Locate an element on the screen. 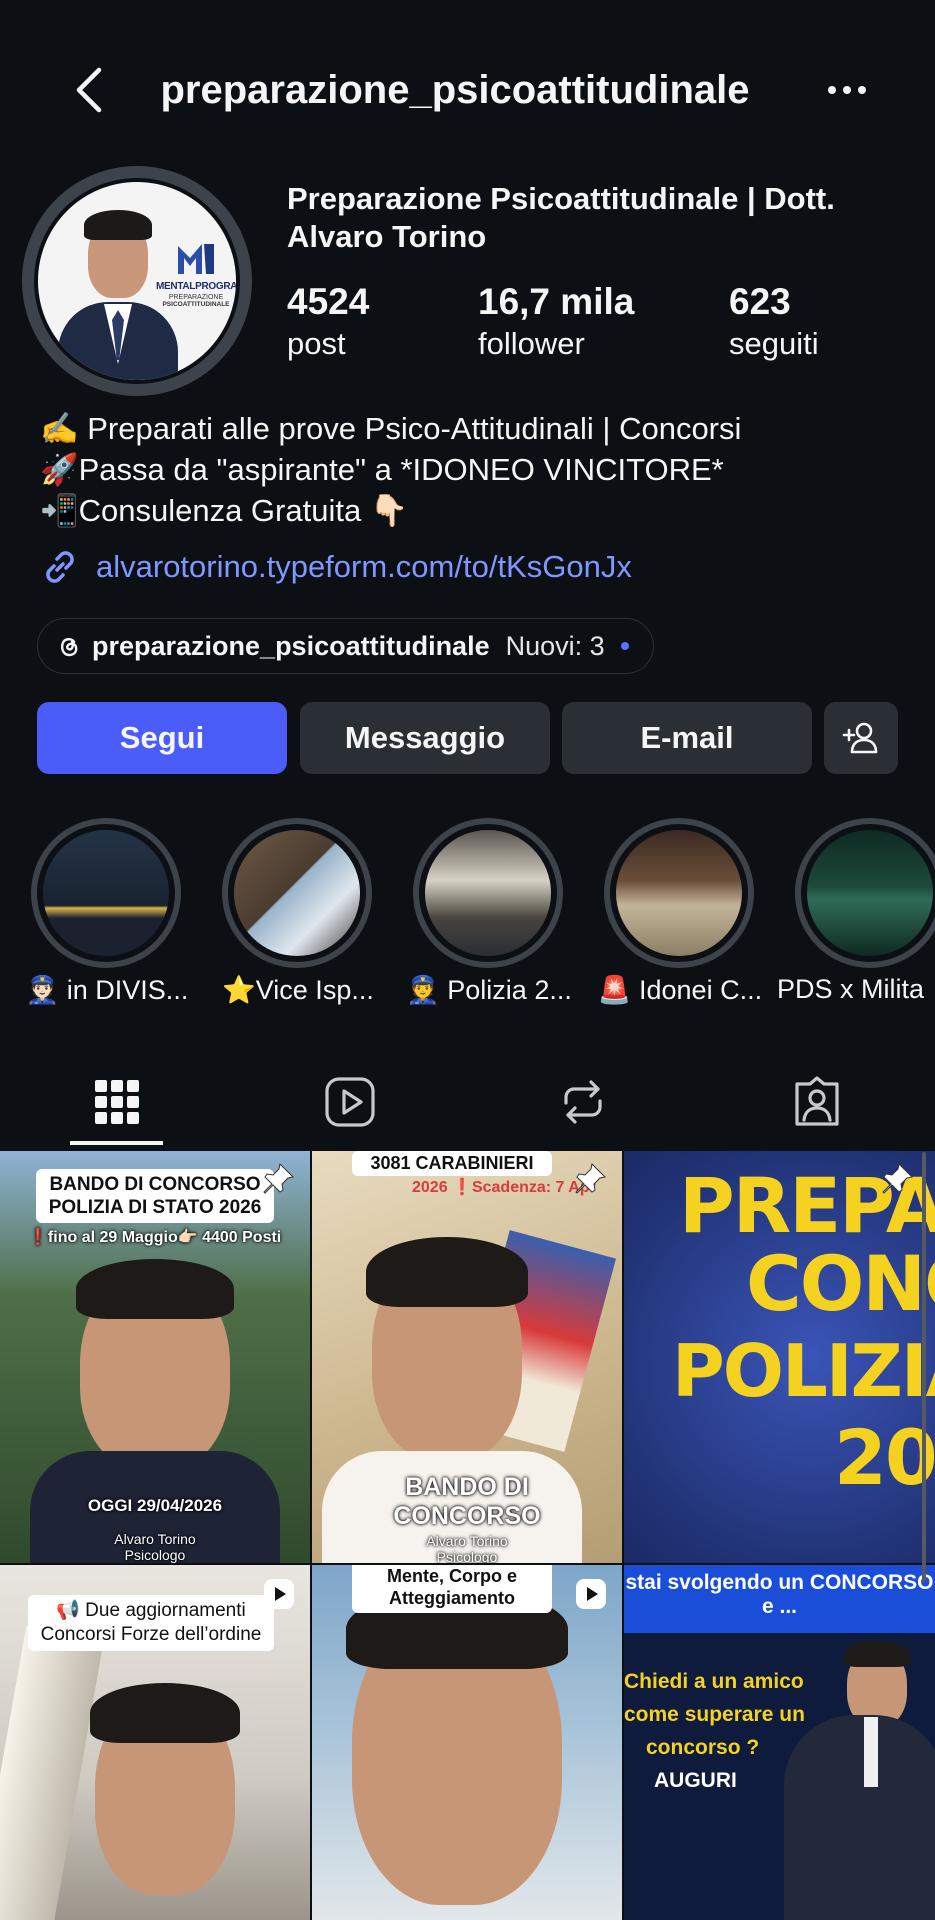  stat-following-label: seguiti is located at coordinates (774, 343).